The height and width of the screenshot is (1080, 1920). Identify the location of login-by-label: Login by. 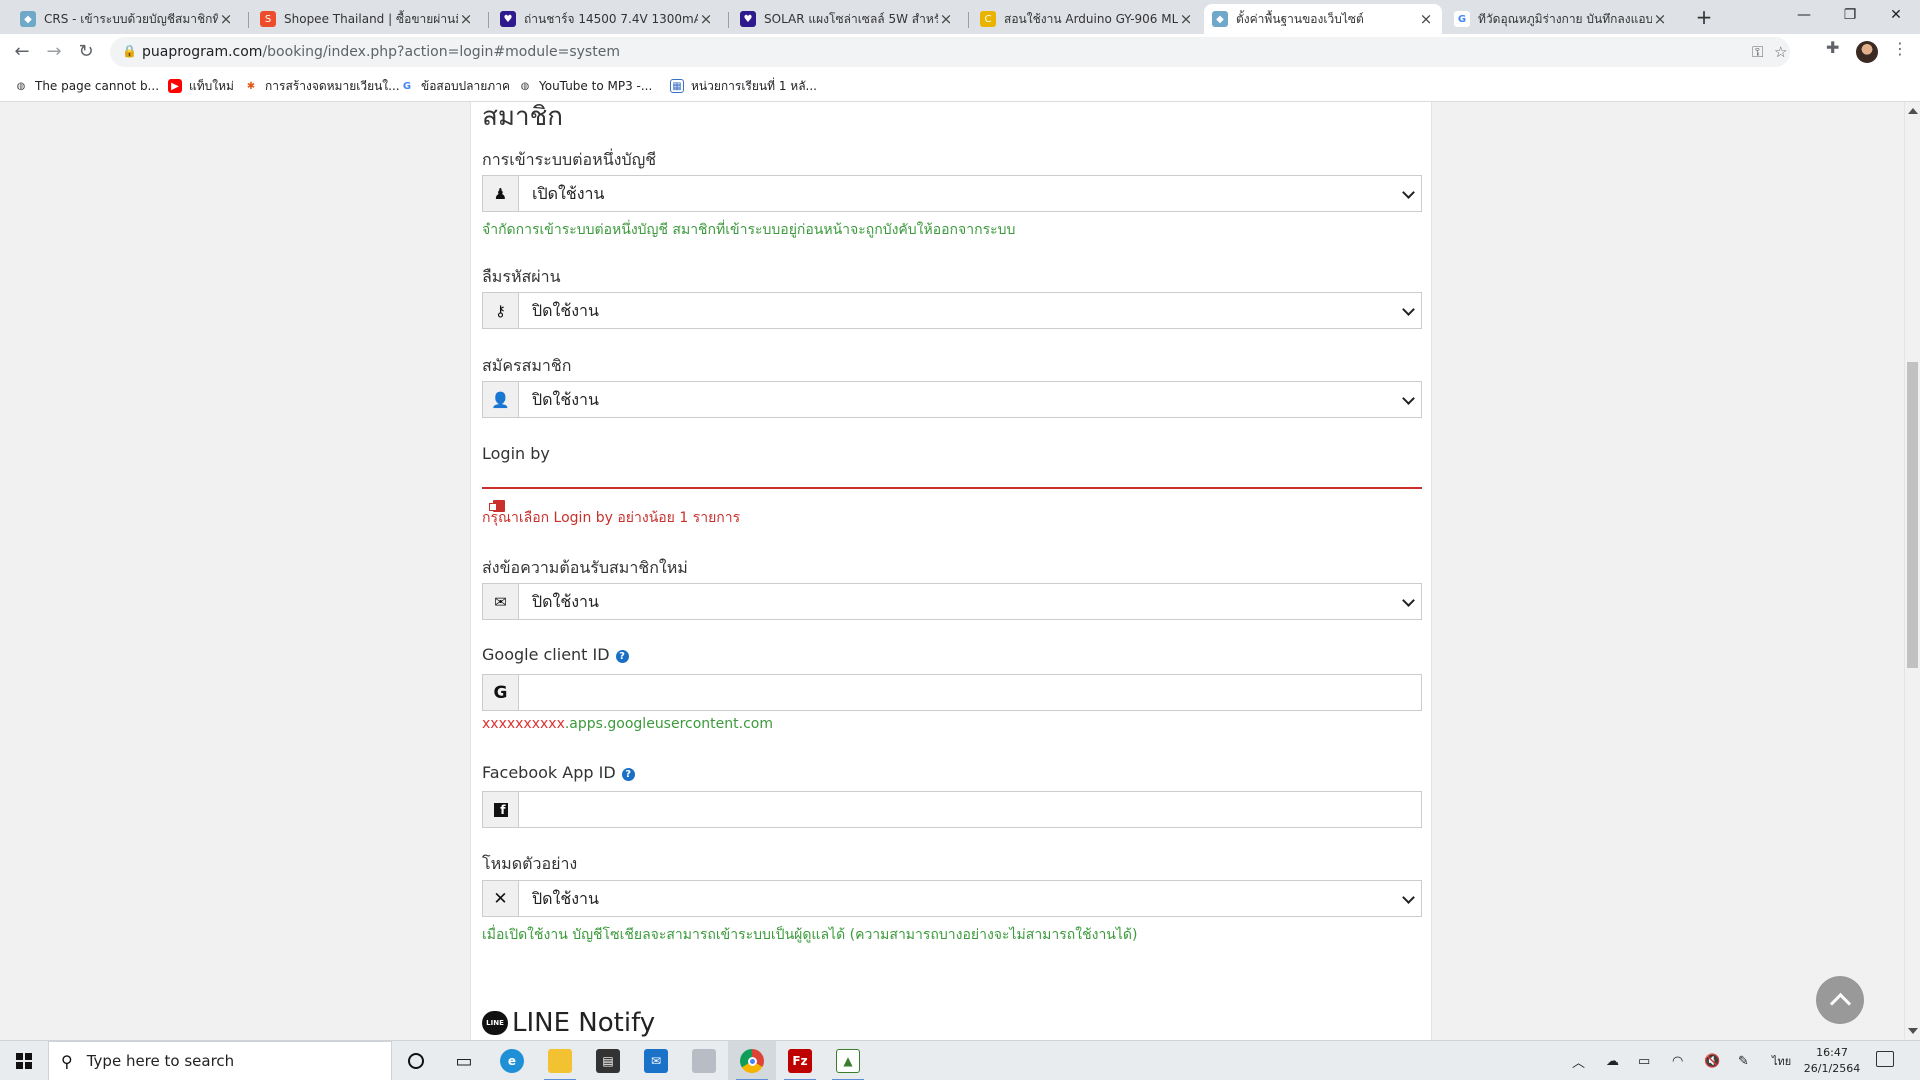
(516, 453).